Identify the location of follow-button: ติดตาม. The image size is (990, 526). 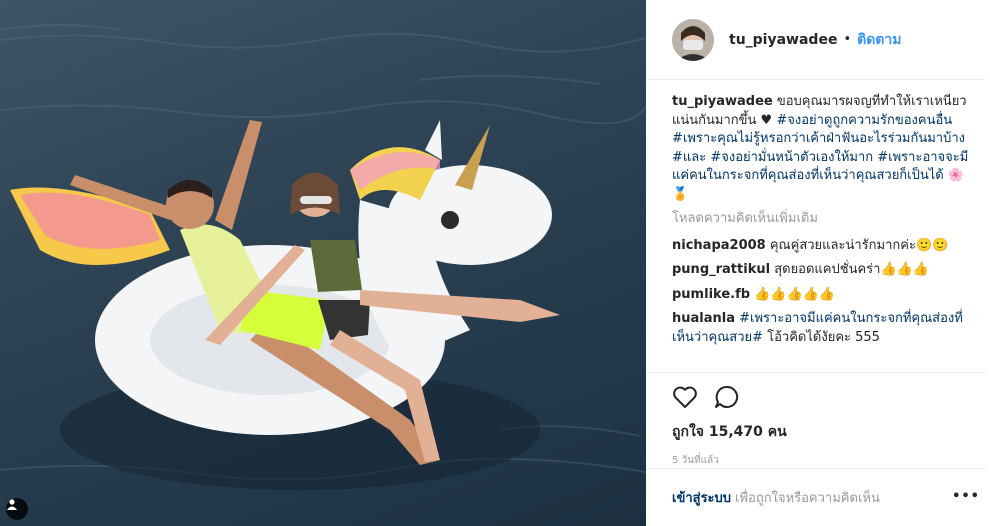
(879, 40).